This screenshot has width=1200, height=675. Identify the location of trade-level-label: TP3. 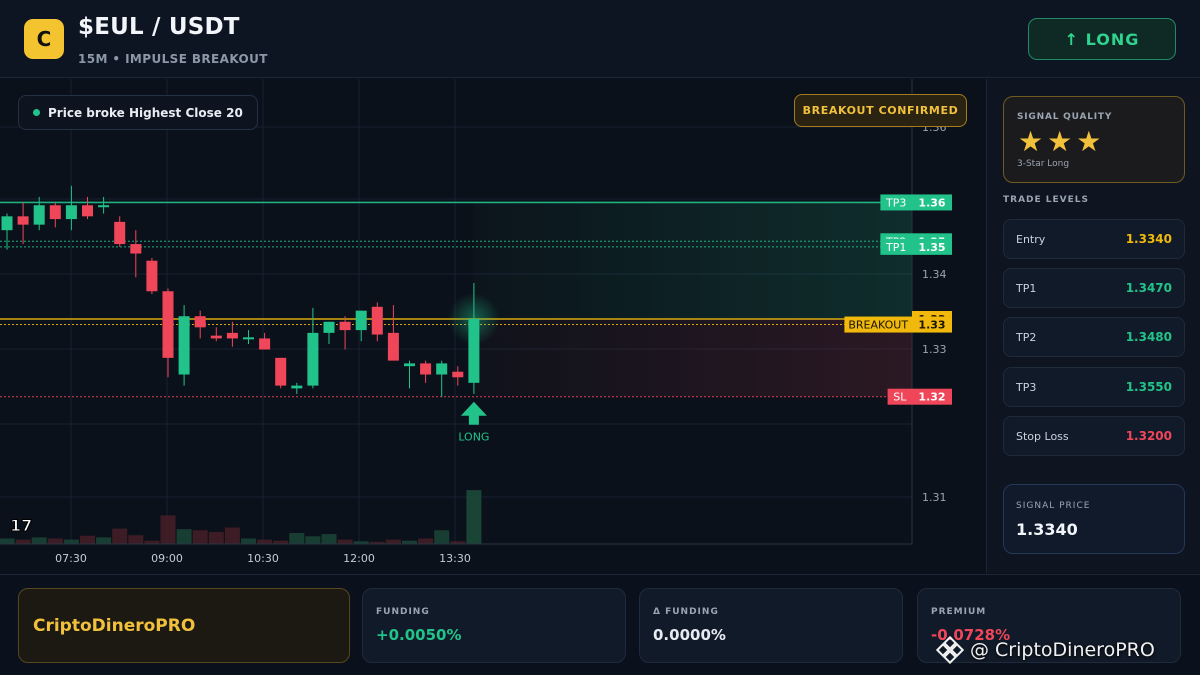
(1026, 387).